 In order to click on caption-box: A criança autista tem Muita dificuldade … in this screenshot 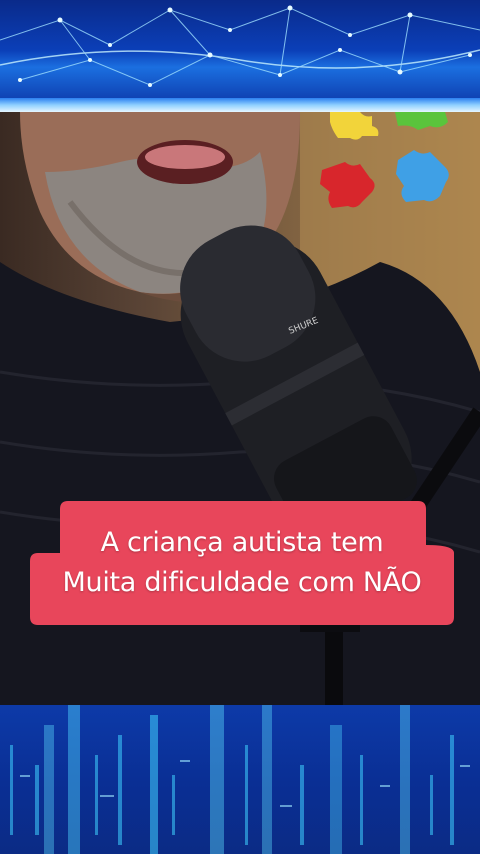, I will do `click(242, 563)`.